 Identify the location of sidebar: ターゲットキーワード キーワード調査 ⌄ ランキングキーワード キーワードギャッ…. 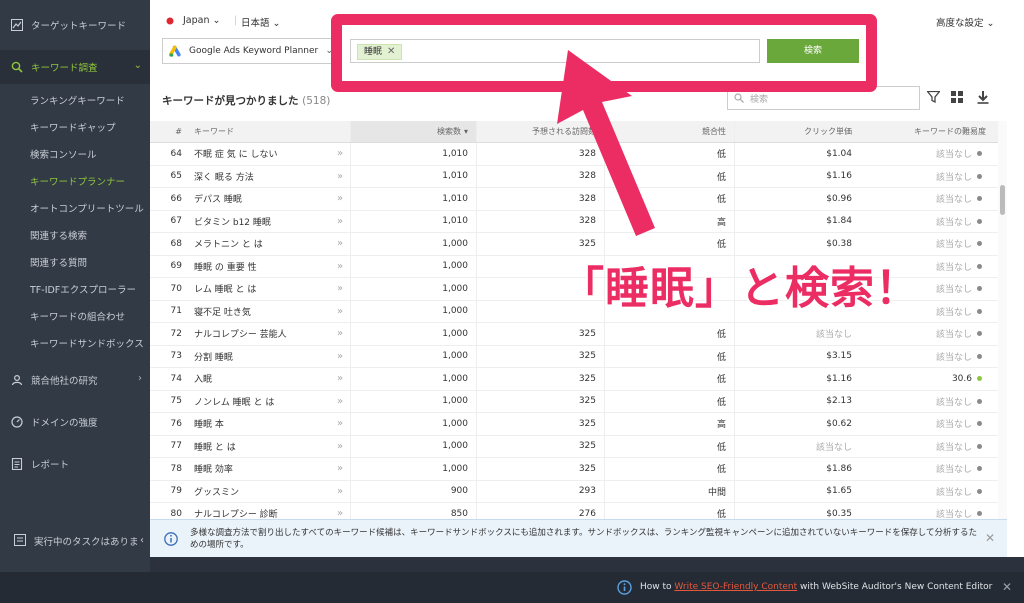
(75, 286).